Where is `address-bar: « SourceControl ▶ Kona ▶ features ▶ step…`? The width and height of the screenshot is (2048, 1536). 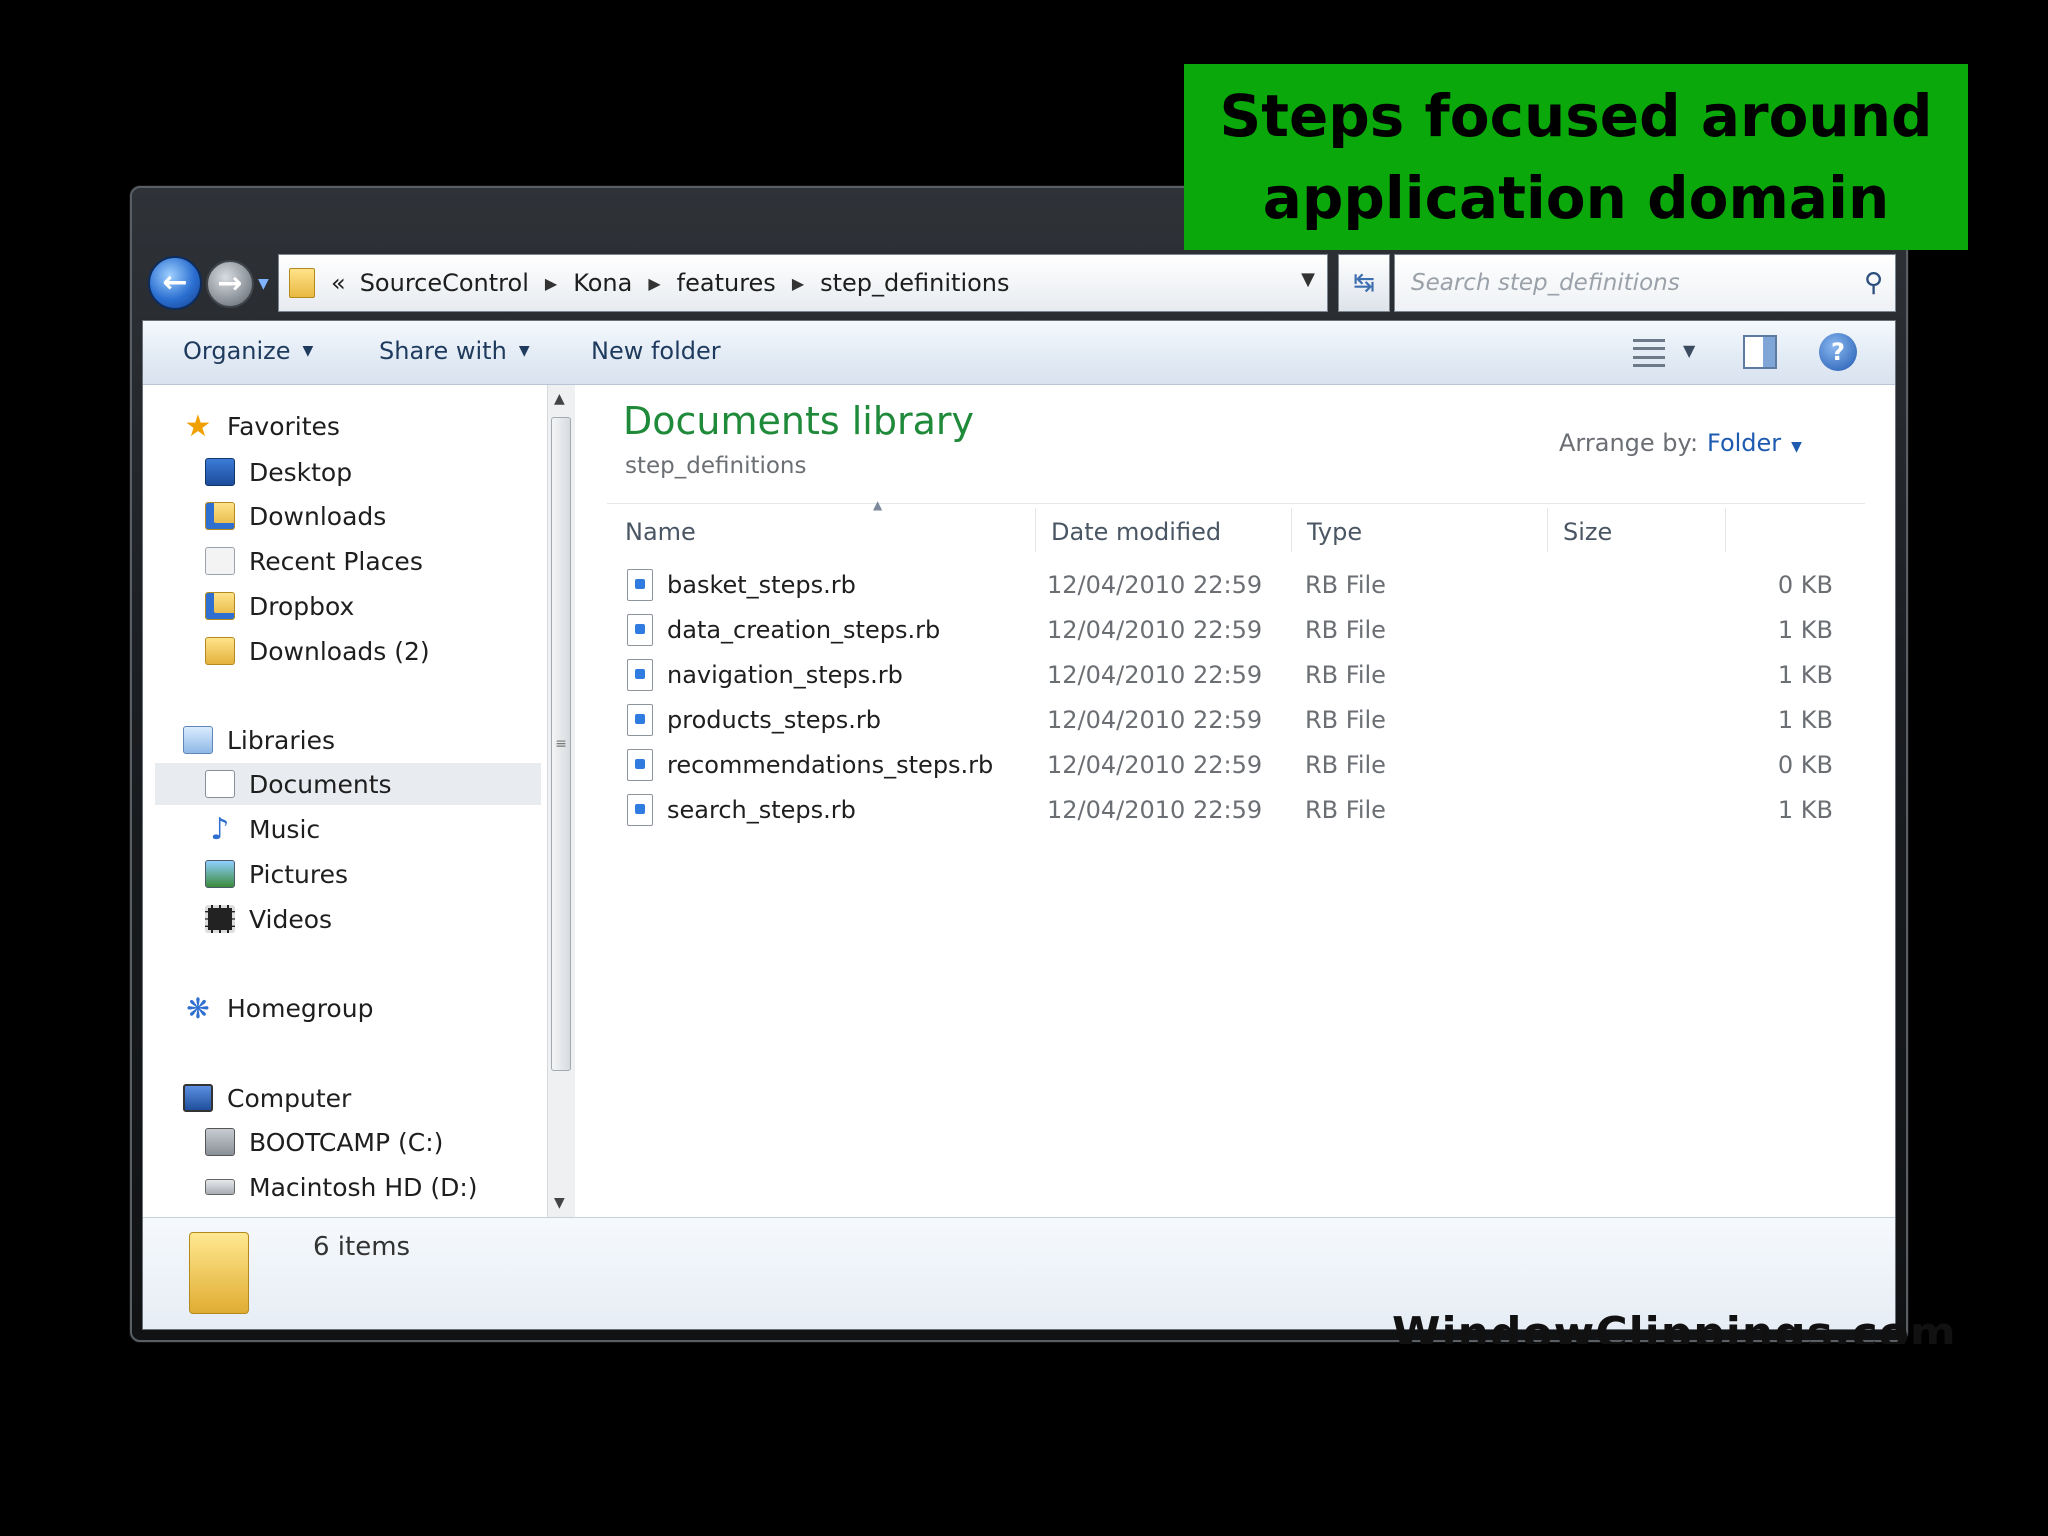
address-bar: « SourceControl ▶ Kona ▶ features ▶ step… is located at coordinates (803, 283).